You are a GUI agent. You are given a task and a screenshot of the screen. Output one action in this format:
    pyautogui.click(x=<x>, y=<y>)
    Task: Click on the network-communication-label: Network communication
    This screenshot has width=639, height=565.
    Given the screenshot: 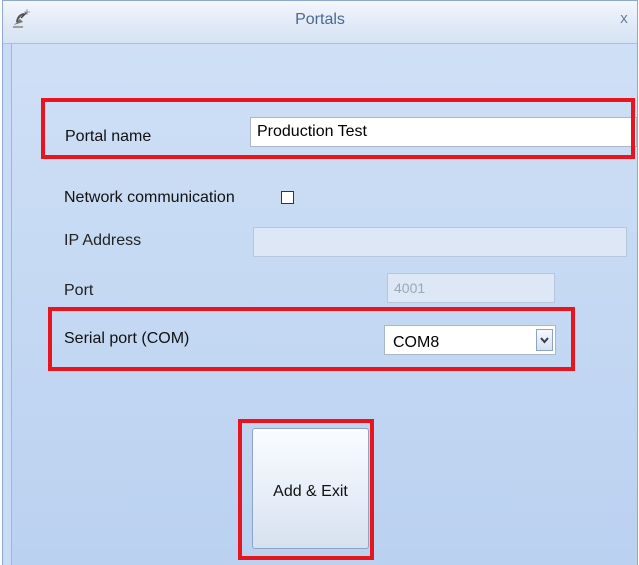 What is the action you would take?
    pyautogui.click(x=149, y=197)
    